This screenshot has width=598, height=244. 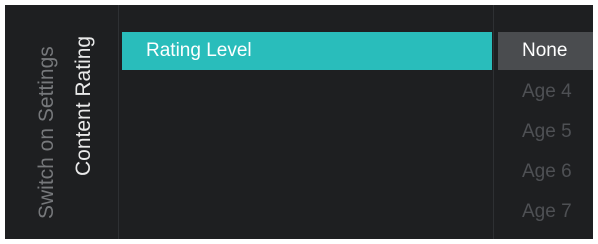 I want to click on option-age-7: Age 7, so click(x=545, y=212).